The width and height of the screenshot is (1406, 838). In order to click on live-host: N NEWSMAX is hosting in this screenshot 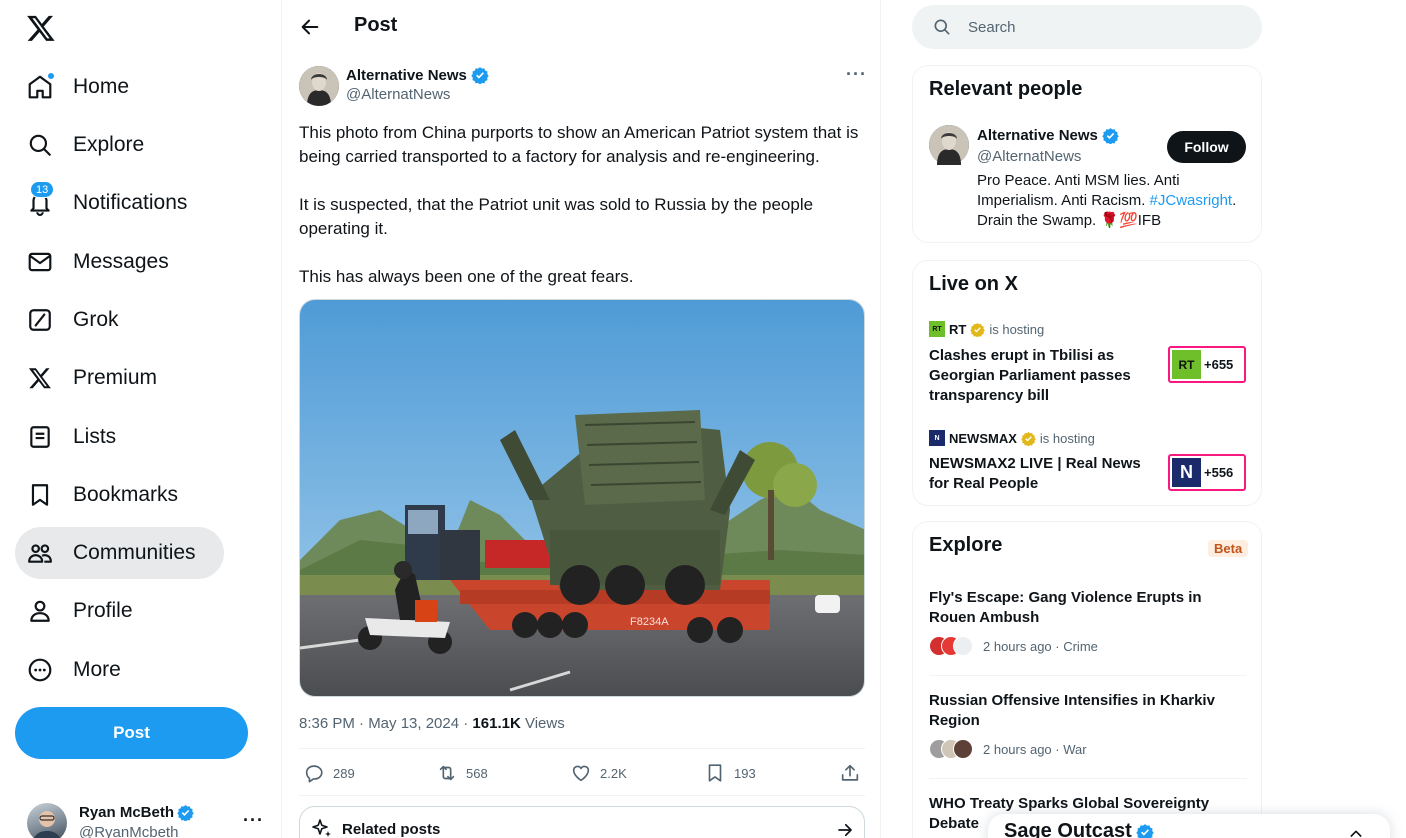, I will do `click(1012, 438)`.